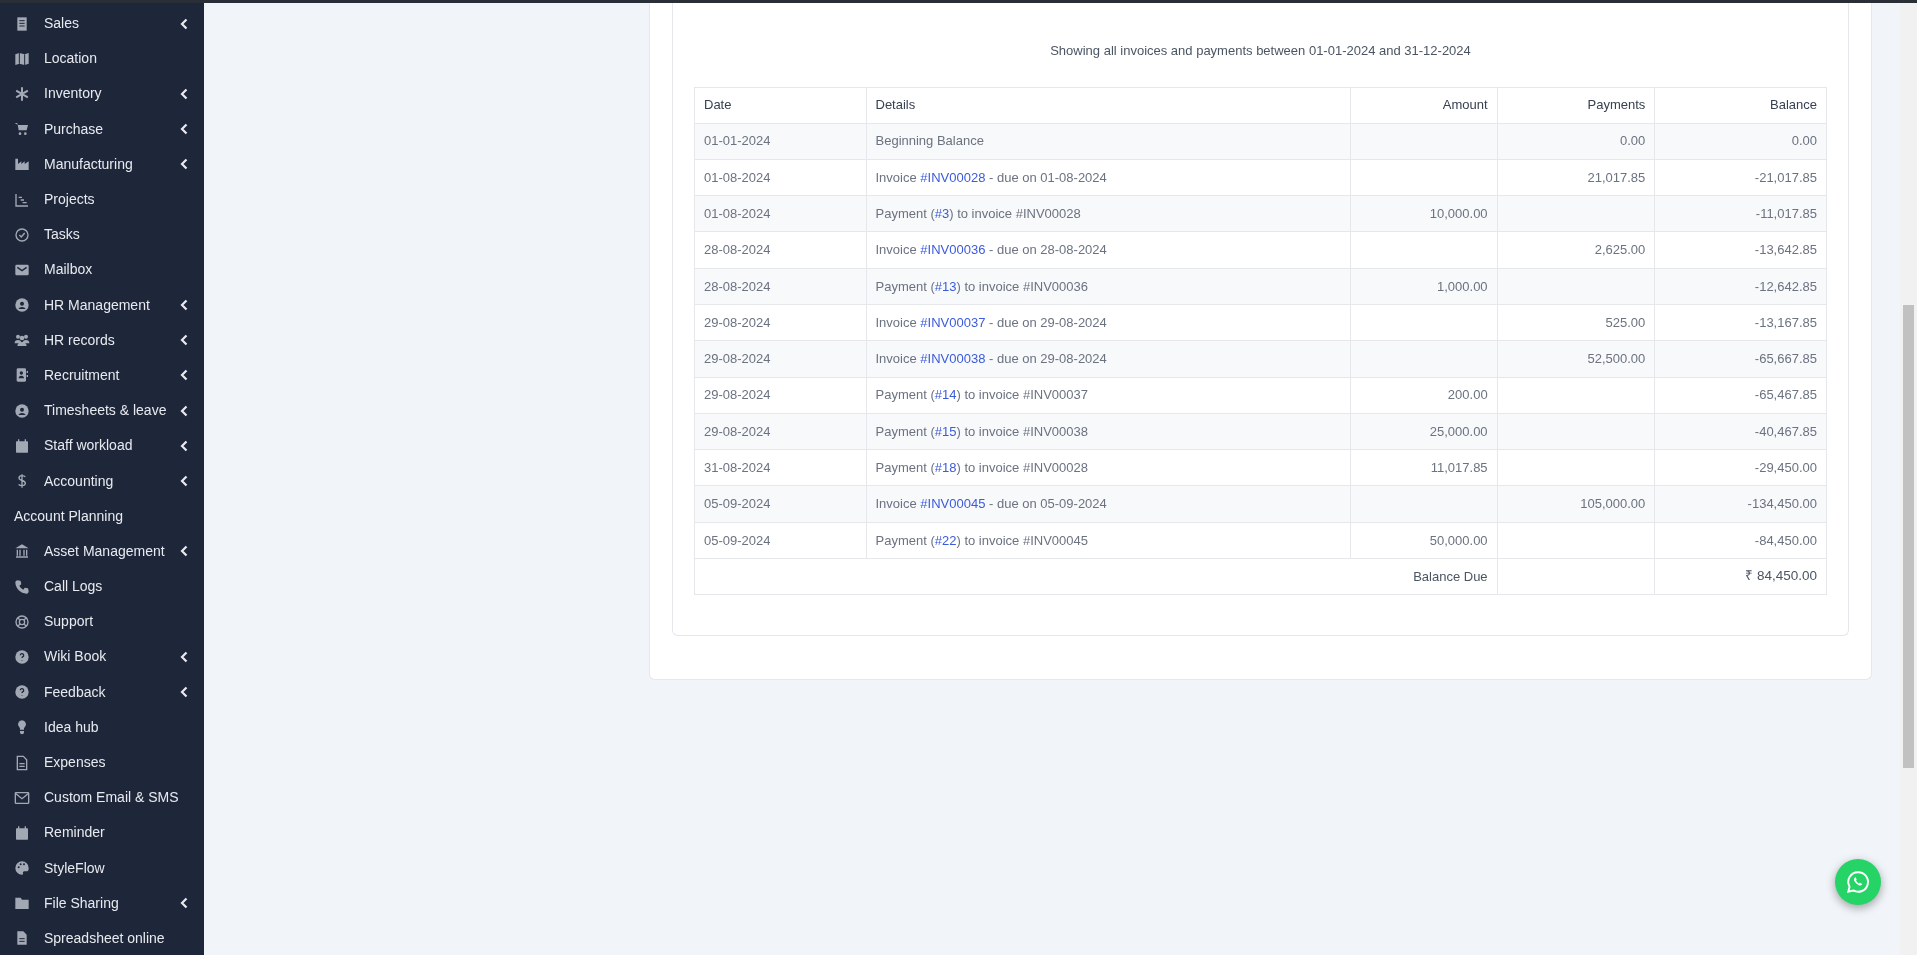 Image resolution: width=1917 pixels, height=955 pixels. I want to click on balance-due-label: Balance Due, so click(1450, 576).